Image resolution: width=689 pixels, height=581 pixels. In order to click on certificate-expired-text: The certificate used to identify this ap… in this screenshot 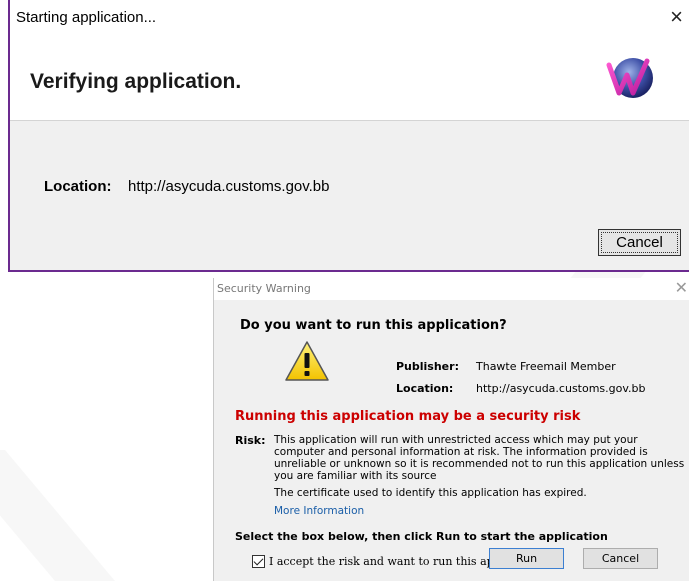, I will do `click(430, 493)`.